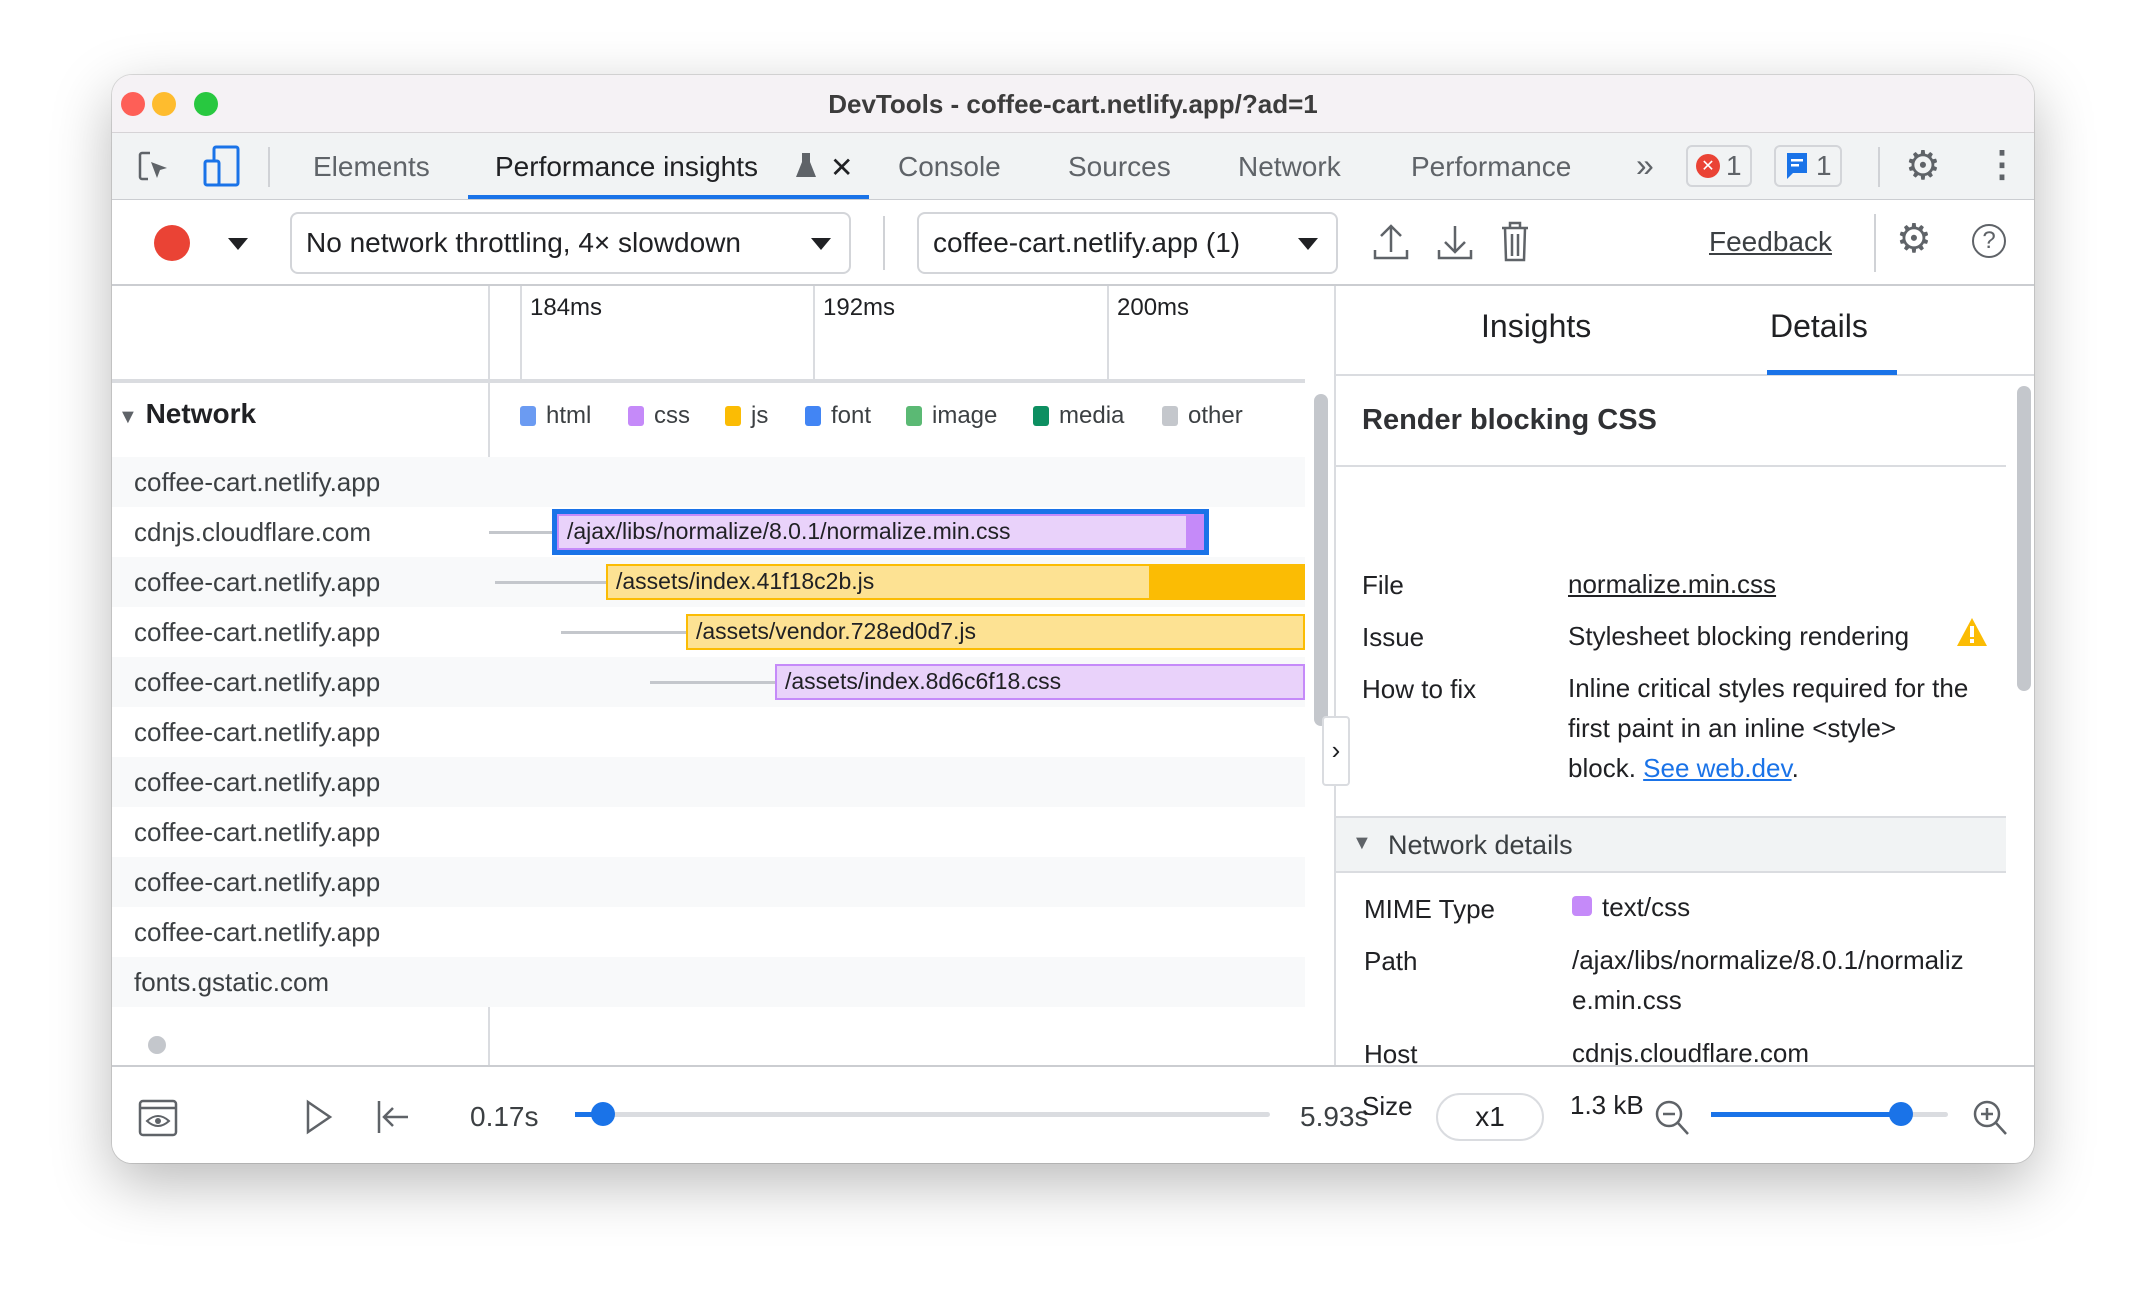 The image size is (2146, 1312). Describe the element at coordinates (602, 1114) in the screenshot. I see `playback-slider-thumb` at that location.